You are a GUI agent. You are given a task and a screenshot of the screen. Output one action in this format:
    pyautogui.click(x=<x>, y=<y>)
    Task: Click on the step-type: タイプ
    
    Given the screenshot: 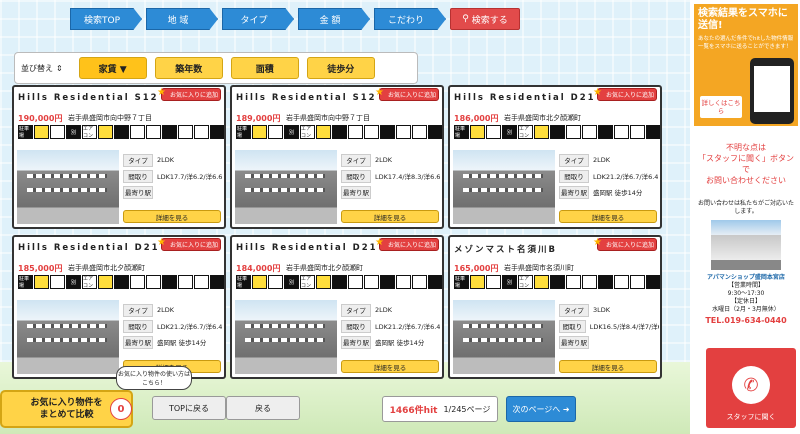 What is the action you would take?
    pyautogui.click(x=258, y=19)
    